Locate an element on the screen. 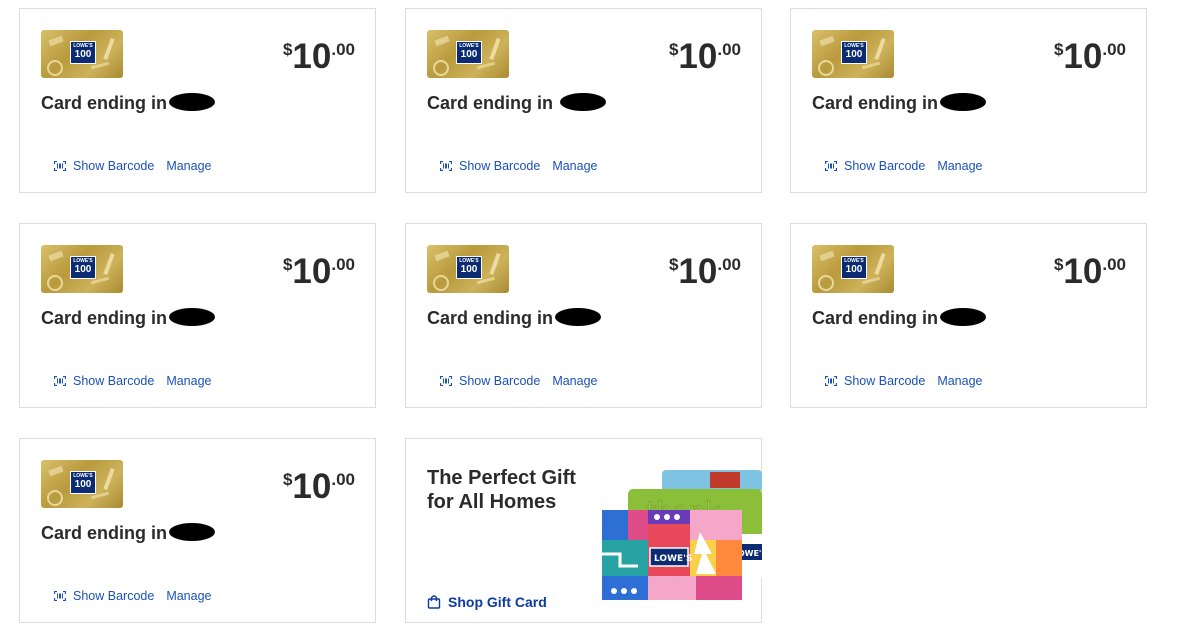  gift-card-illustration: thank LOWE'S LOWE'S is located at coordinates (682, 535).